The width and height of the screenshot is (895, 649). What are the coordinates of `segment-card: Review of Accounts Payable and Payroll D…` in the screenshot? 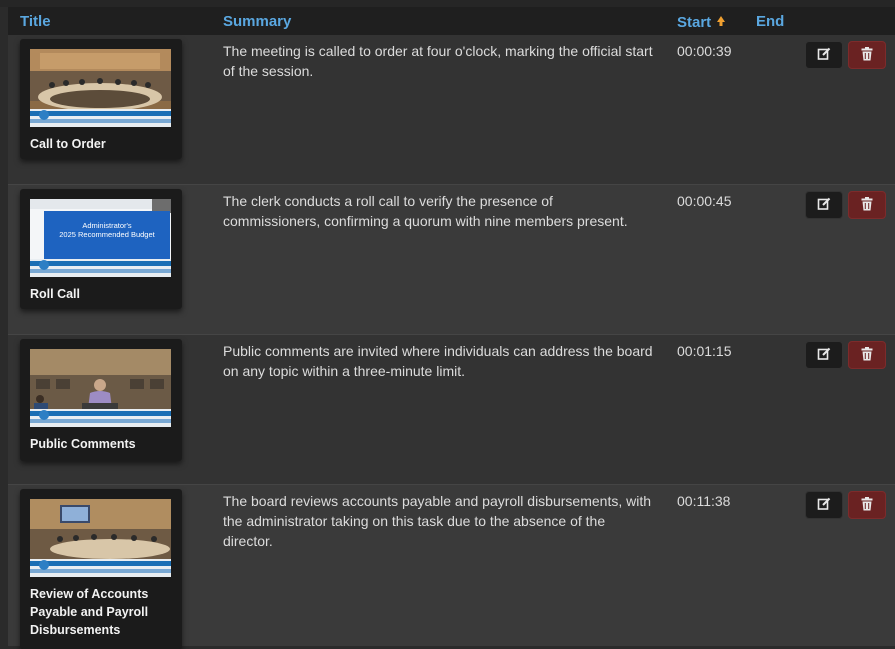 It's located at (101, 569).